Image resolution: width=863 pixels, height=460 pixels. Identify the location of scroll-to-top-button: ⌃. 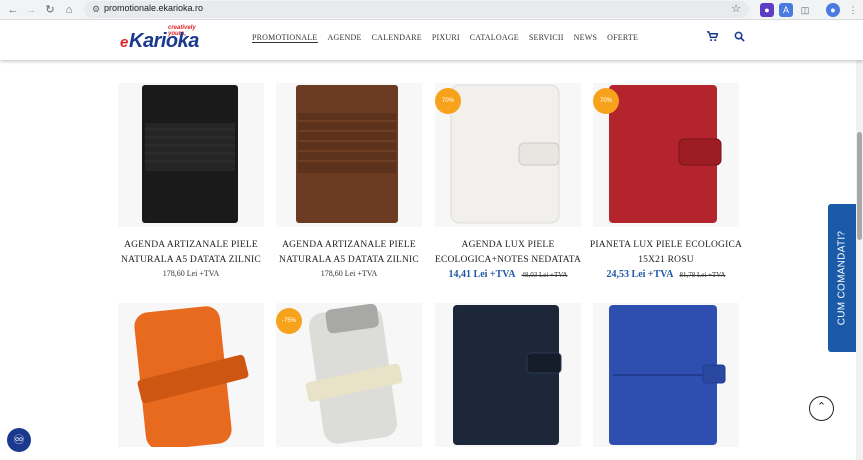
(821, 408).